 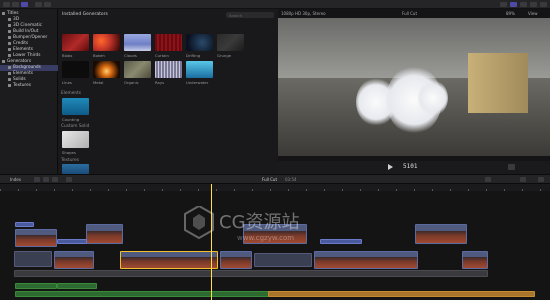 I want to click on svg-text: www.cgzyw.com, so click(x=265, y=238).